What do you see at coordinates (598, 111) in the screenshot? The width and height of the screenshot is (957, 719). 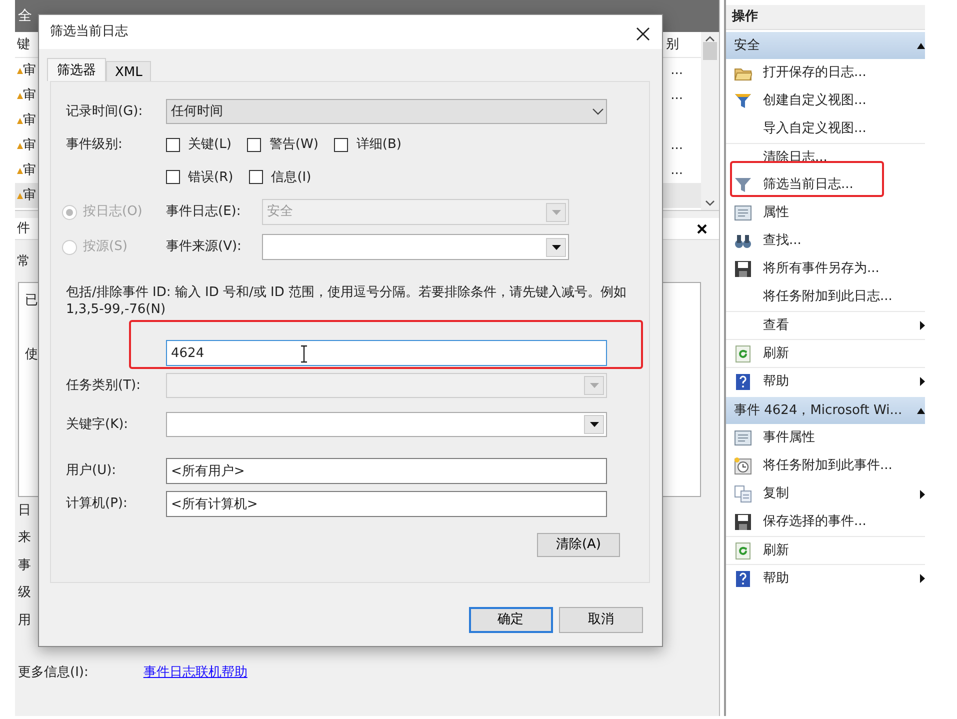 I see `chevron-down-icon` at bounding box center [598, 111].